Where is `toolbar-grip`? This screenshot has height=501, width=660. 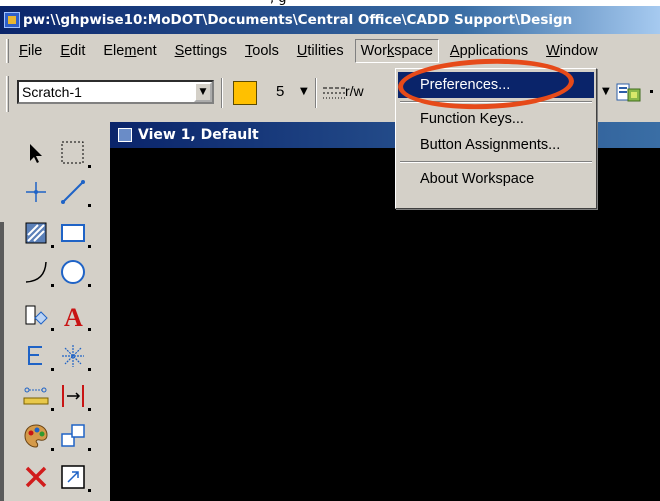
toolbar-grip is located at coordinates (7, 94).